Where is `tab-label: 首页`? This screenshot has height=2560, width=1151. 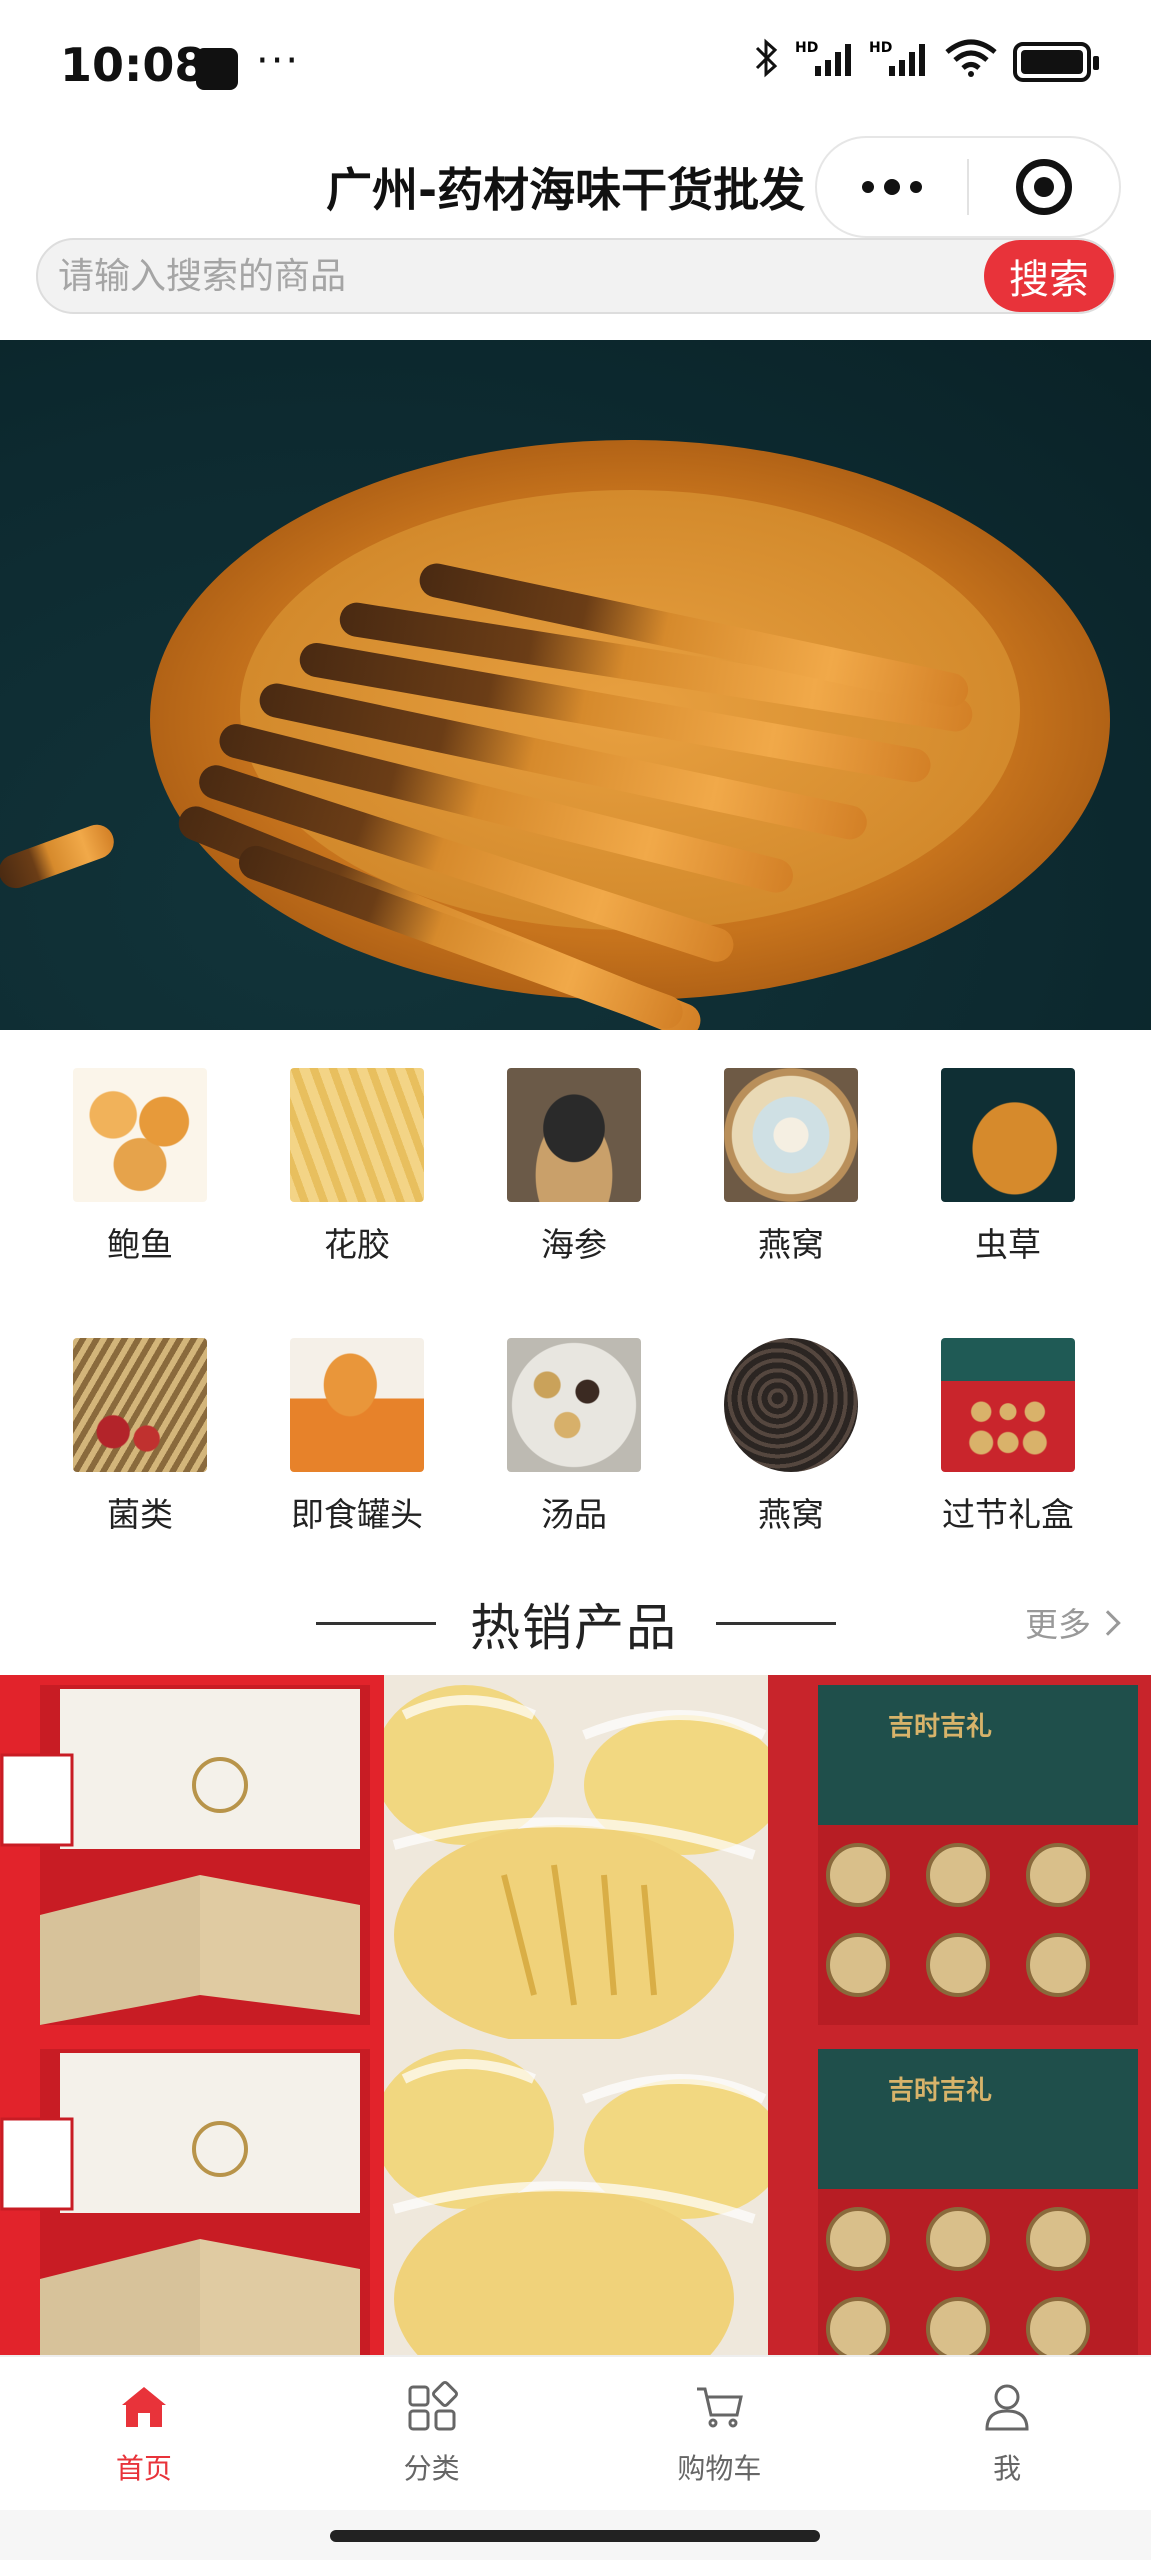
tab-label: 首页 is located at coordinates (143, 2468).